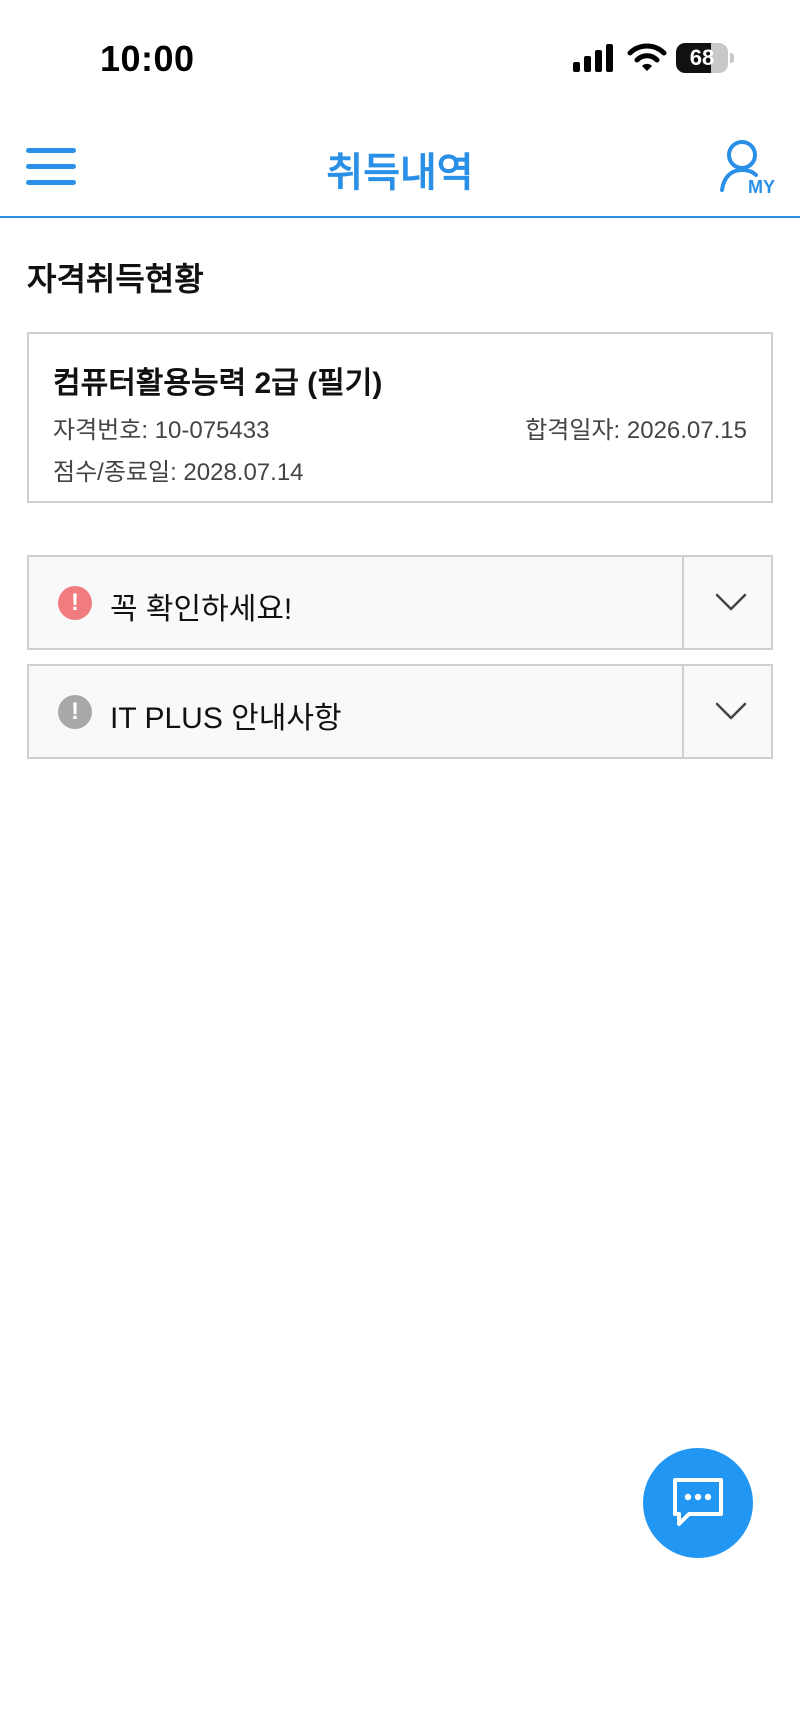 The width and height of the screenshot is (800, 1735). Describe the element at coordinates (218, 383) in the screenshot. I see `certificate-name: 컴퓨터활용능력 2급 (필기)` at that location.